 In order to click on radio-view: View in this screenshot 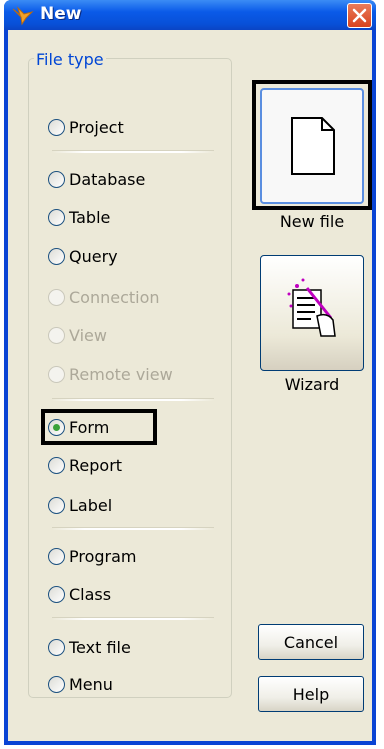, I will do `click(77, 335)`.